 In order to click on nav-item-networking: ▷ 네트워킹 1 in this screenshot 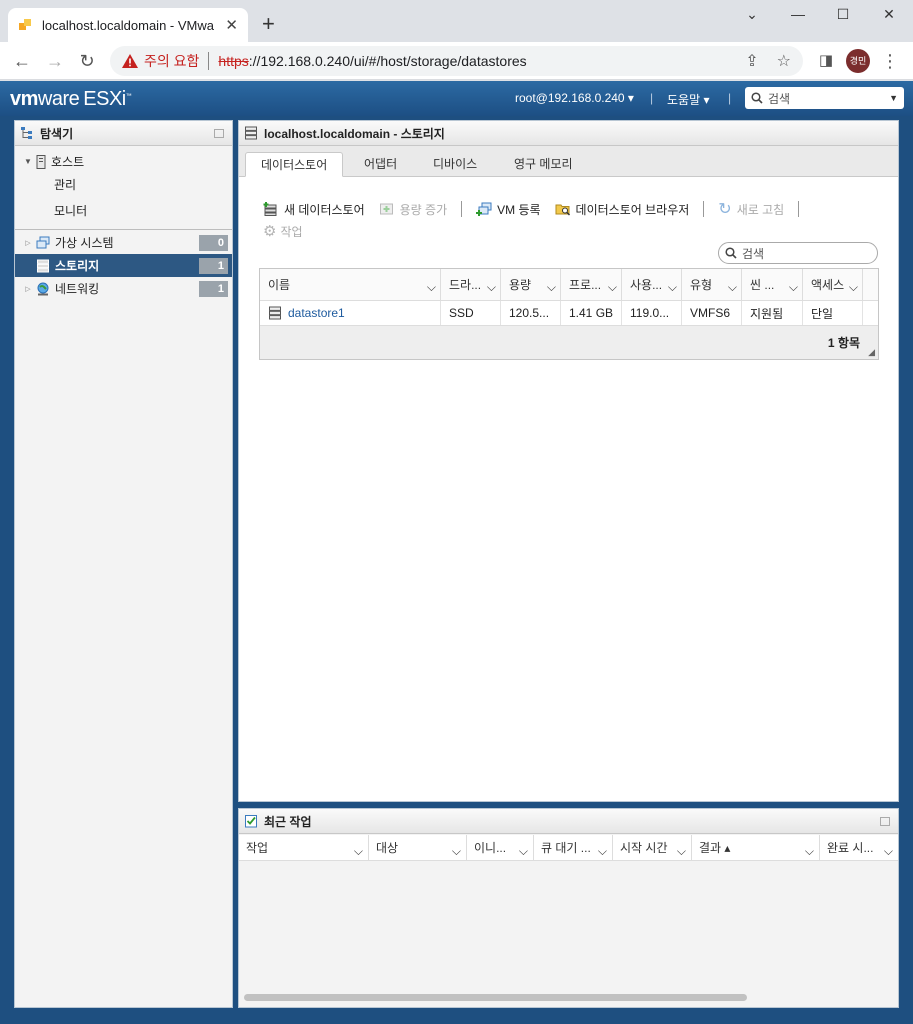, I will do `click(123, 288)`.